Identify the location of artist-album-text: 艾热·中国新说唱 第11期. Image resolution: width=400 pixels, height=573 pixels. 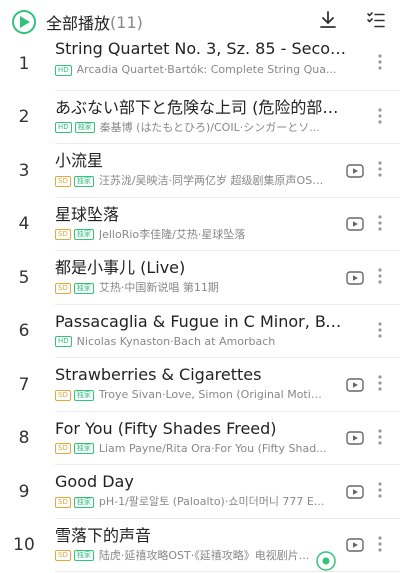
(158, 287).